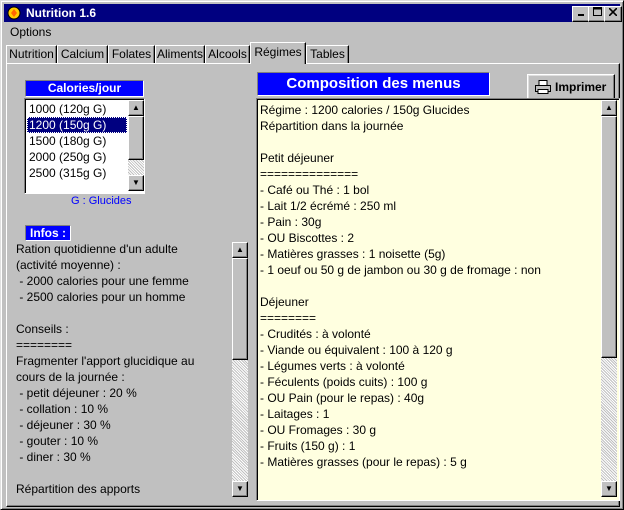  I want to click on menu-line: - Viande ou équivalent : 100 à 120 g, so click(356, 350).